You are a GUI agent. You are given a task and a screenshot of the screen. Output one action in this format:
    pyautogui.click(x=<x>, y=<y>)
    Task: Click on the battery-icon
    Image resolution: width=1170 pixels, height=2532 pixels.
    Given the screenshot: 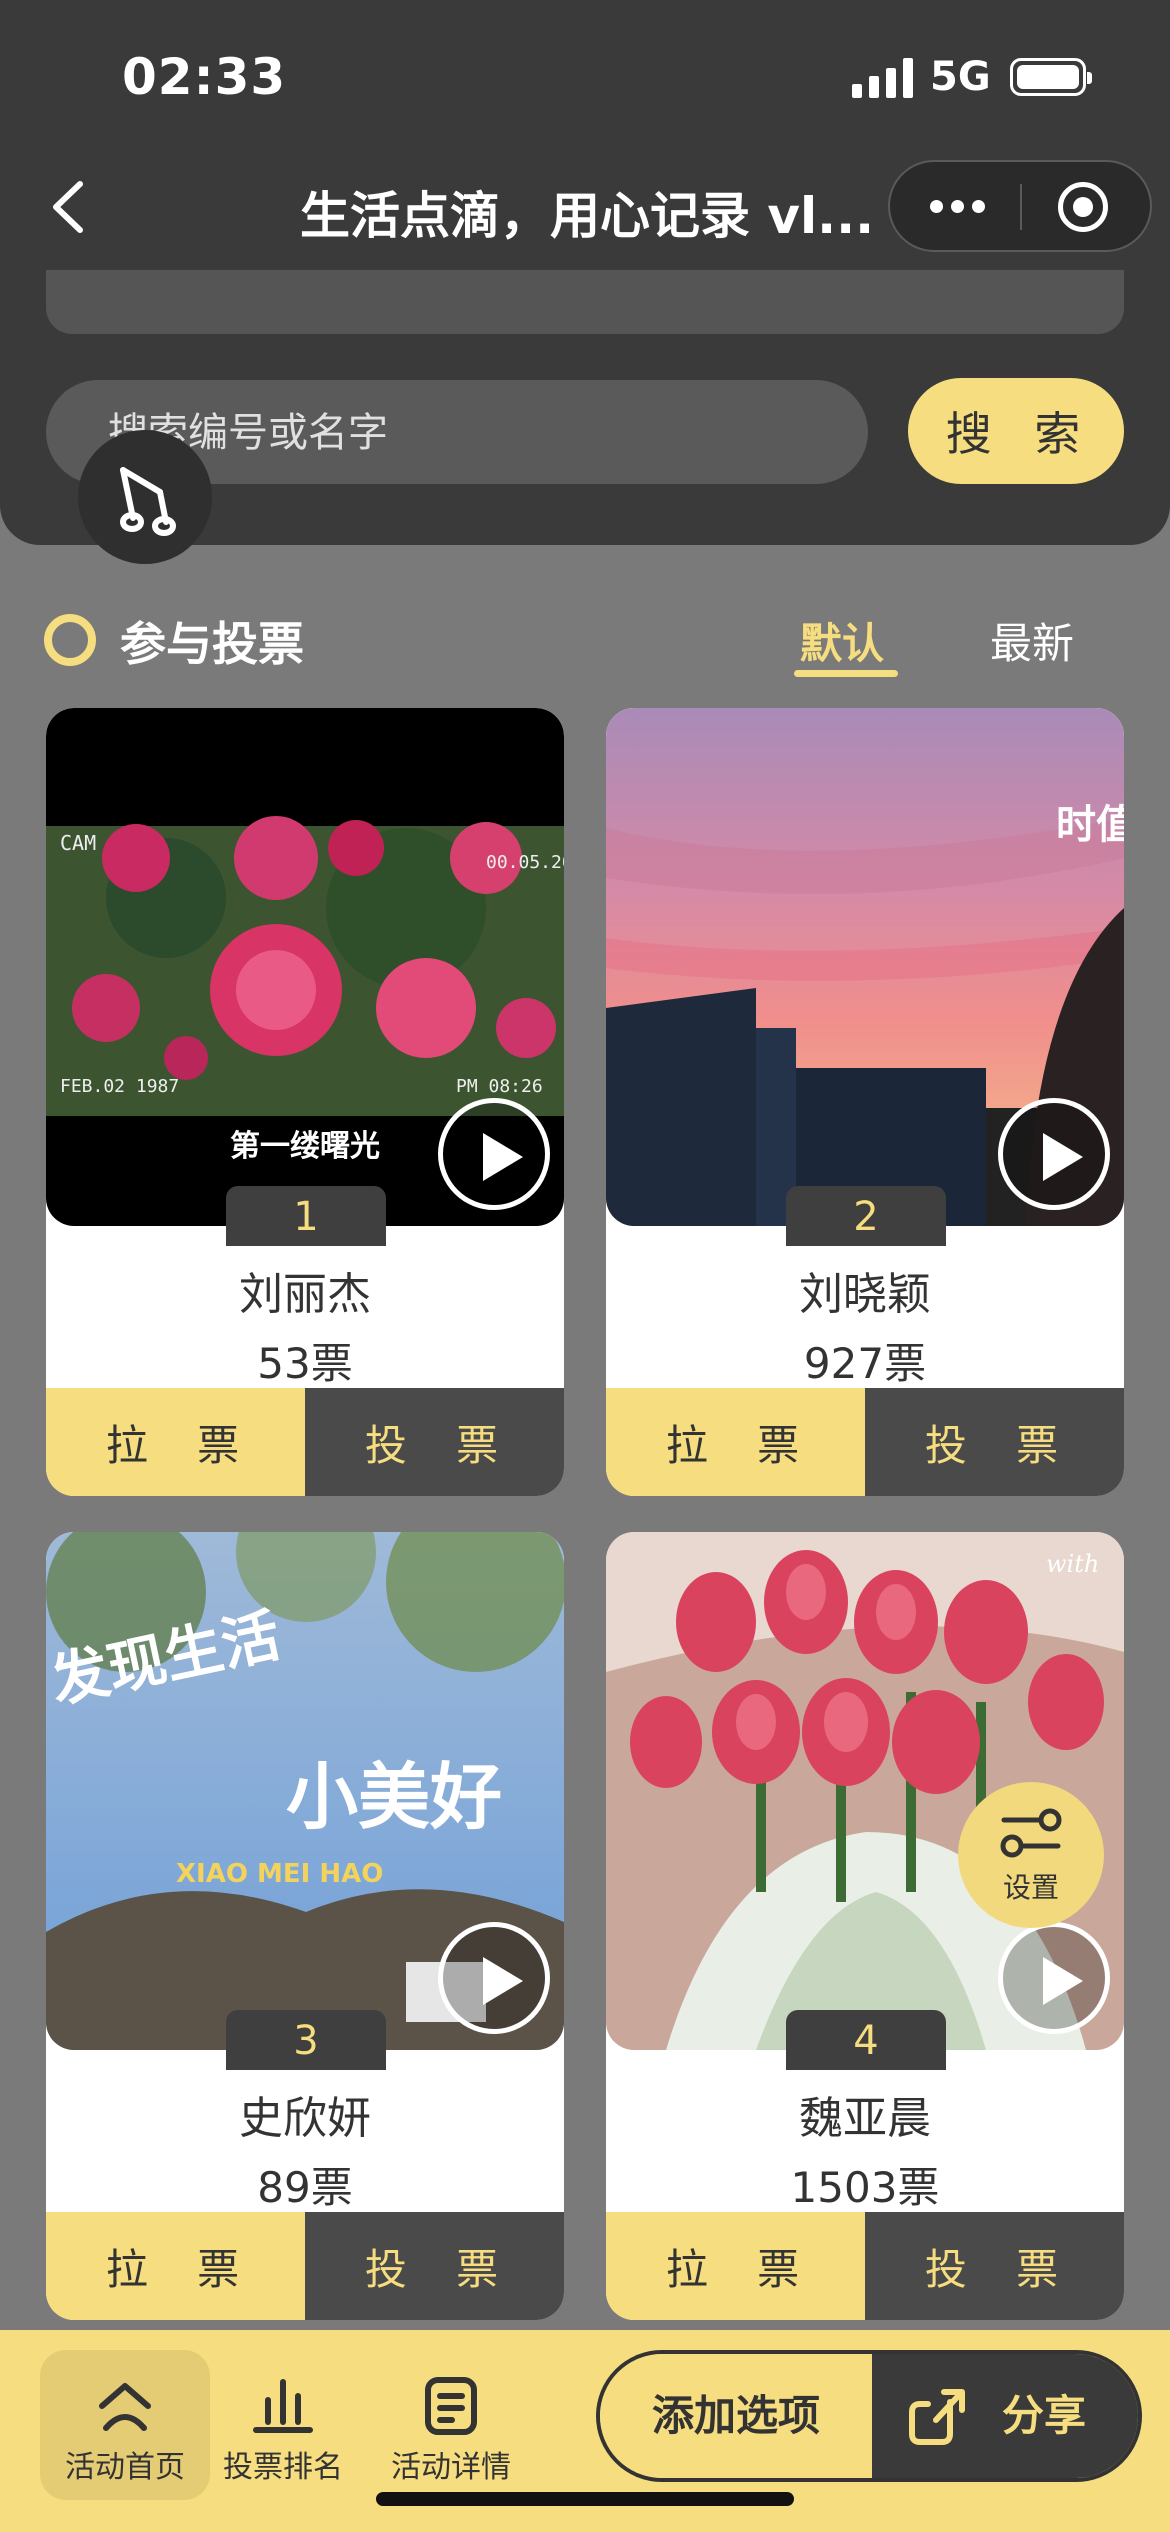 What is the action you would take?
    pyautogui.click(x=1051, y=77)
    